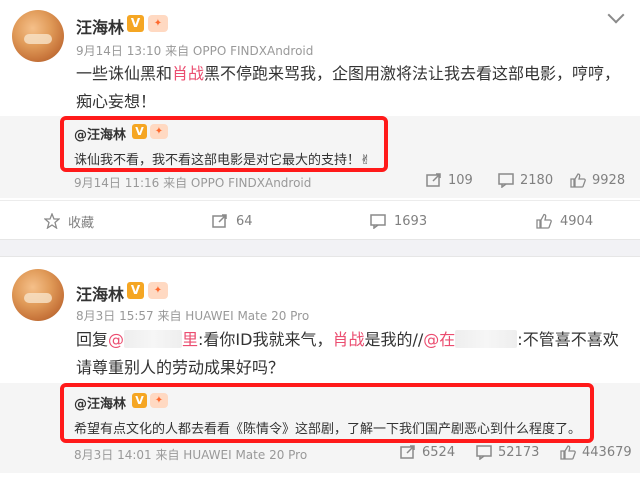 This screenshot has width=640, height=477. Describe the element at coordinates (92, 339) in the screenshot. I see `reply-prefix: 回复` at that location.